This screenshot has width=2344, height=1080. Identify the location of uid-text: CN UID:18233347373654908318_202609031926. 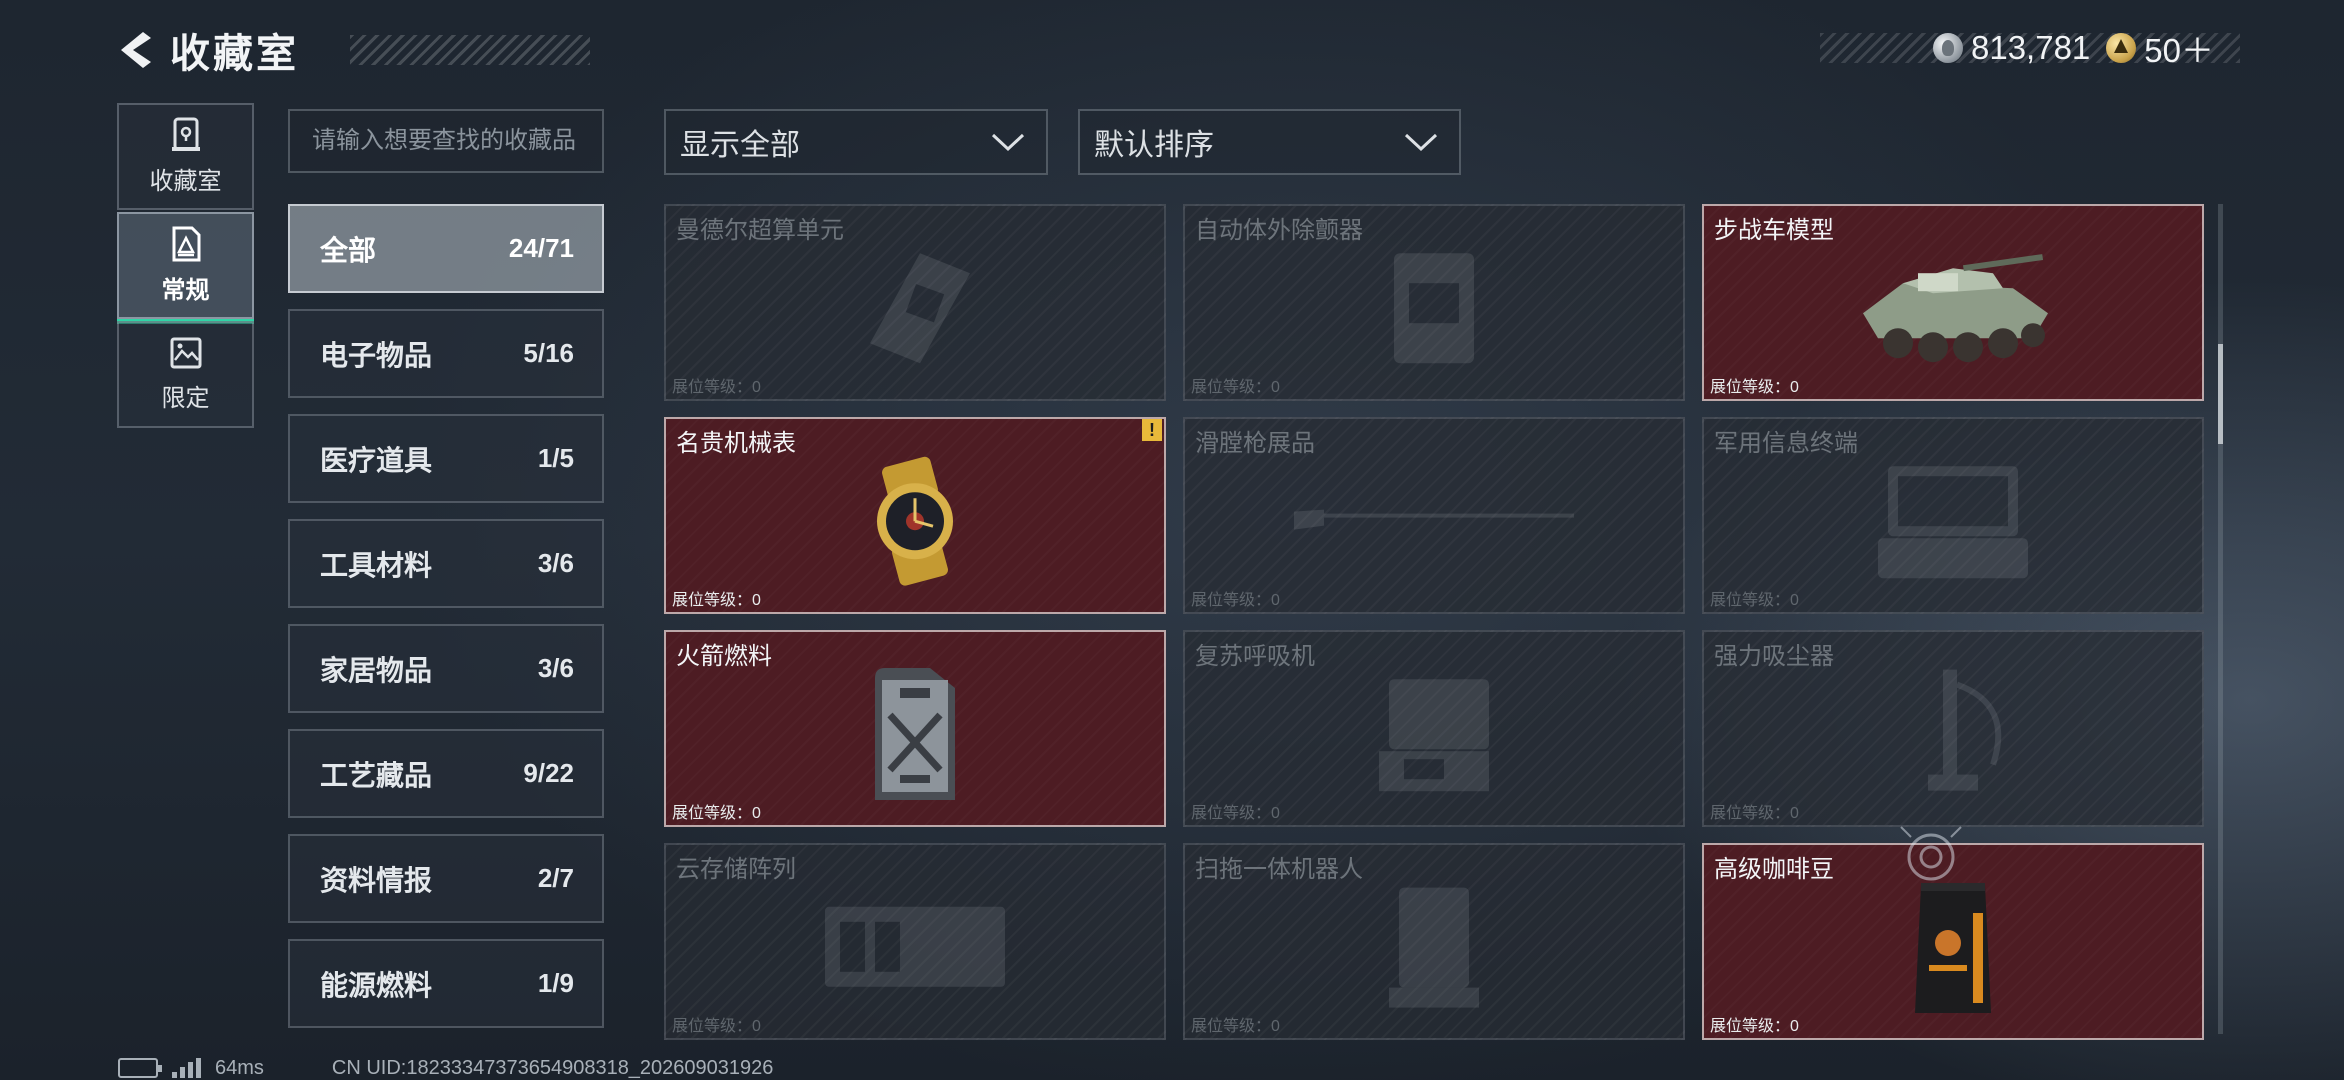
(552, 1067).